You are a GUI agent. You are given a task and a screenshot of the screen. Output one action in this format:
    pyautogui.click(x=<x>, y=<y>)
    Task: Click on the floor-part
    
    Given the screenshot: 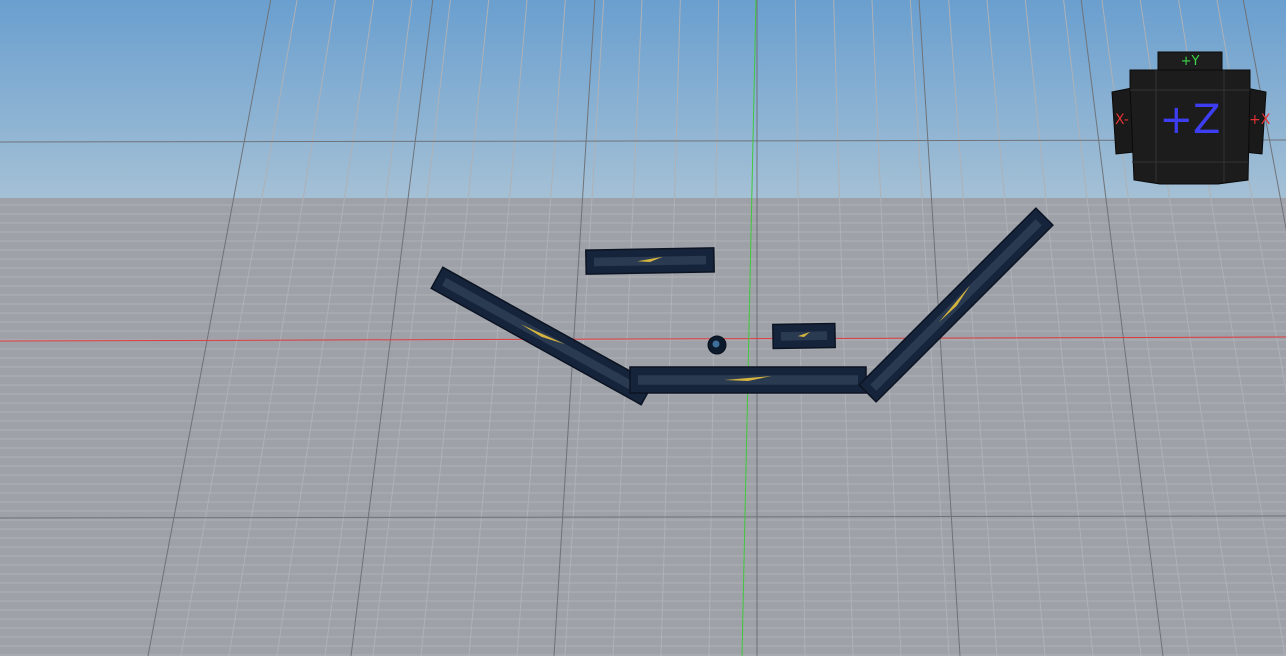 What is the action you would take?
    pyautogui.click(x=748, y=380)
    